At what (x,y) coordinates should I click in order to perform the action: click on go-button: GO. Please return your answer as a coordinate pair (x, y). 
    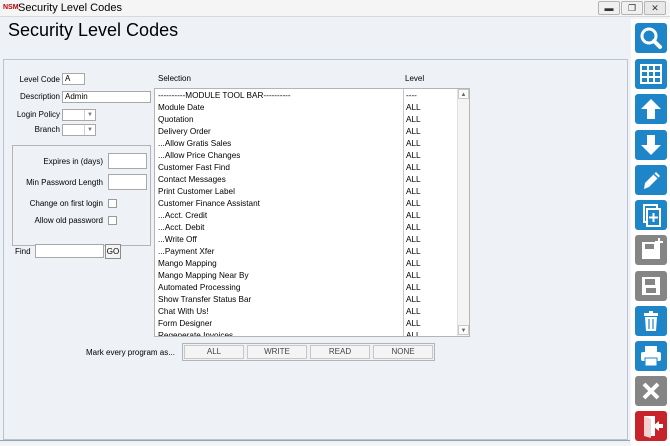
    Looking at the image, I should click on (113, 251).